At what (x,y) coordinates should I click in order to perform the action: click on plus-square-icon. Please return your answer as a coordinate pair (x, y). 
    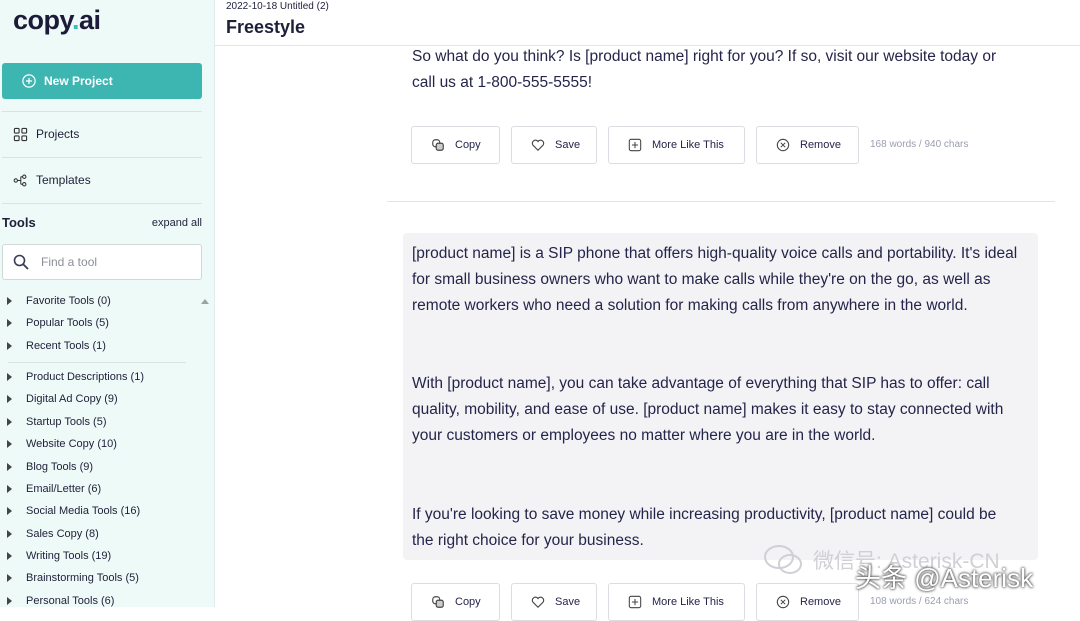
    Looking at the image, I should click on (635, 145).